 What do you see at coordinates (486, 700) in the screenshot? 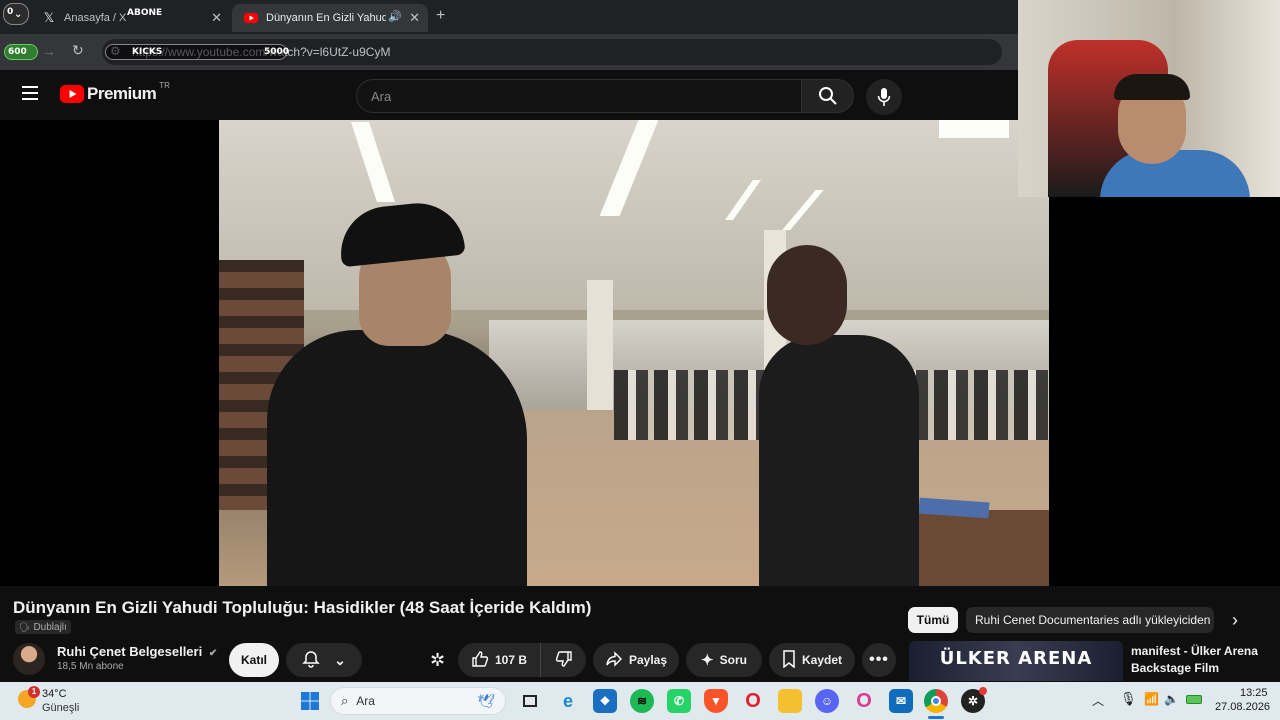
I see `search-highlight-icon: 🕊` at bounding box center [486, 700].